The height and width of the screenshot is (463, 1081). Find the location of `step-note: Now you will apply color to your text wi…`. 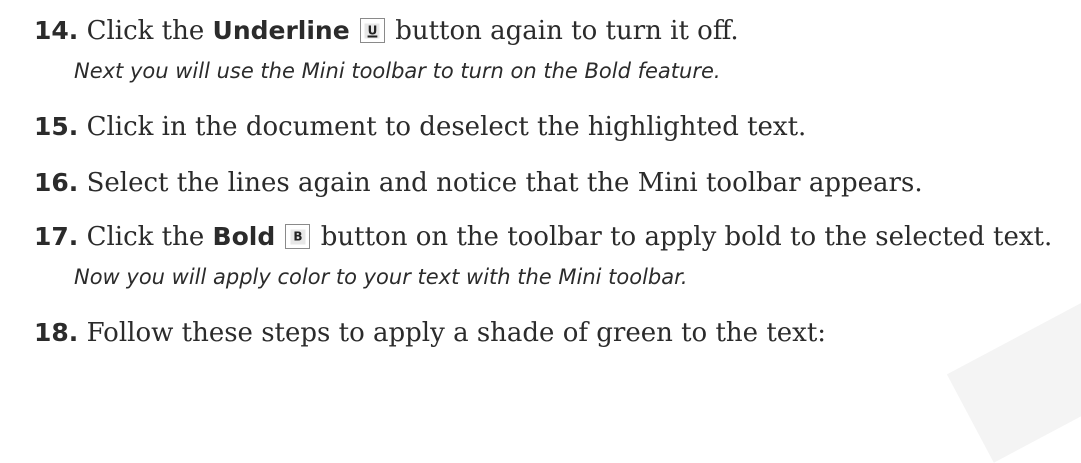

step-note: Now you will apply color to your text wi… is located at coordinates (381, 277).